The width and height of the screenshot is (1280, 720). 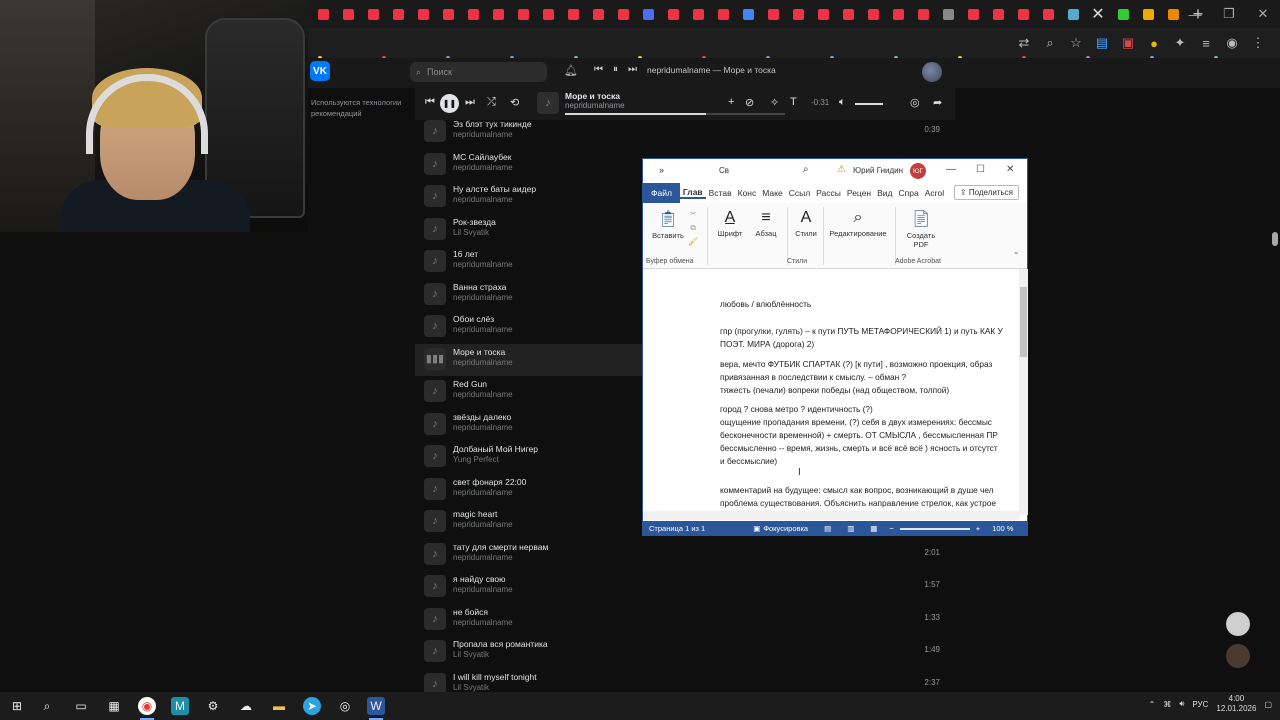 I want to click on user-avatar-button, so click(x=1238, y=624).